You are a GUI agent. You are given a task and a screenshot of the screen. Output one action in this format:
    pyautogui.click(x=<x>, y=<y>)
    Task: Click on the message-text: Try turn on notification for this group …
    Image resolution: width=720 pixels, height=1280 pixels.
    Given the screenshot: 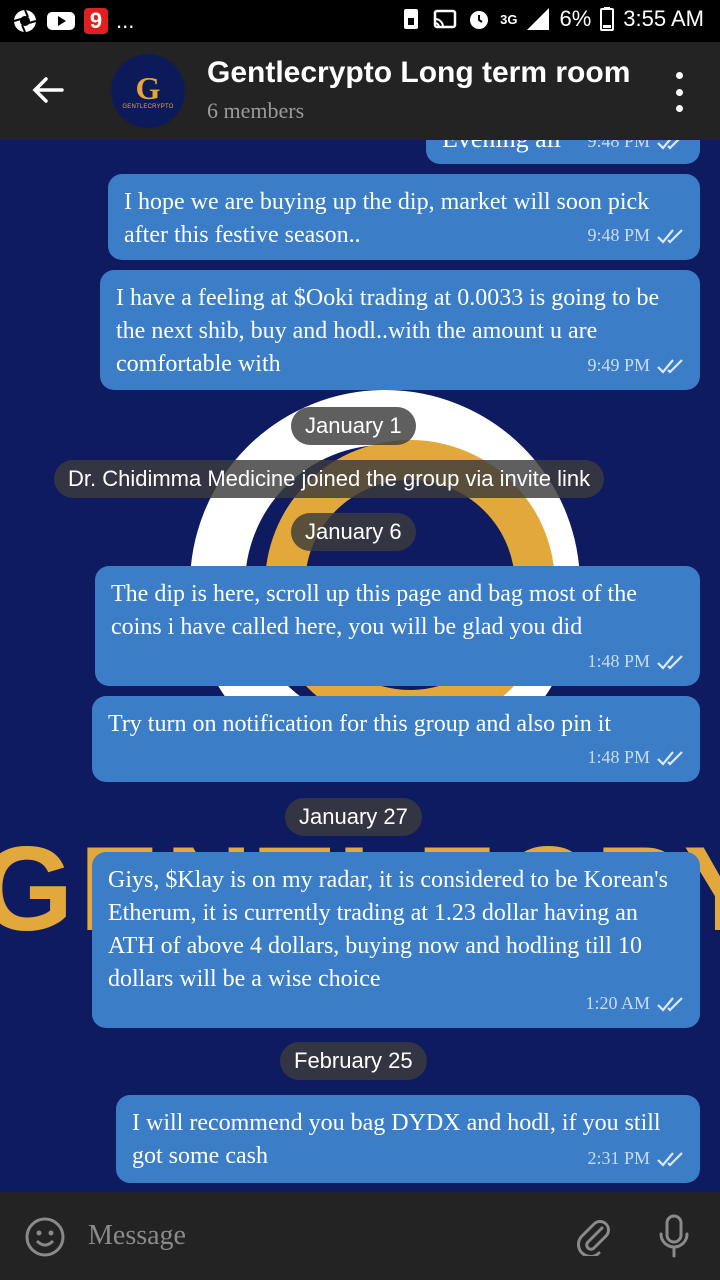 What is the action you would take?
    pyautogui.click(x=360, y=724)
    